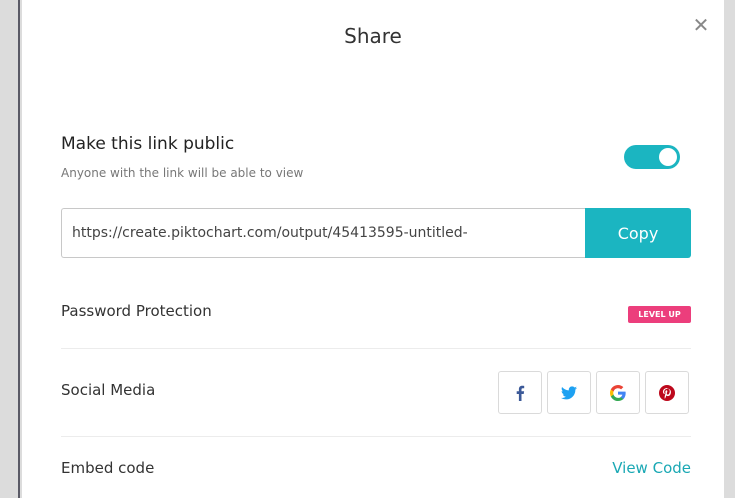 The image size is (735, 498). I want to click on pinterest-share-button, so click(667, 392).